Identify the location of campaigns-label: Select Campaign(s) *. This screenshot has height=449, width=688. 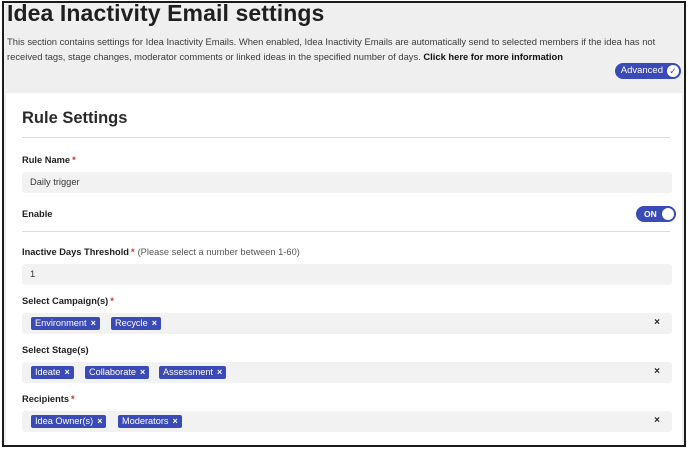
(68, 301).